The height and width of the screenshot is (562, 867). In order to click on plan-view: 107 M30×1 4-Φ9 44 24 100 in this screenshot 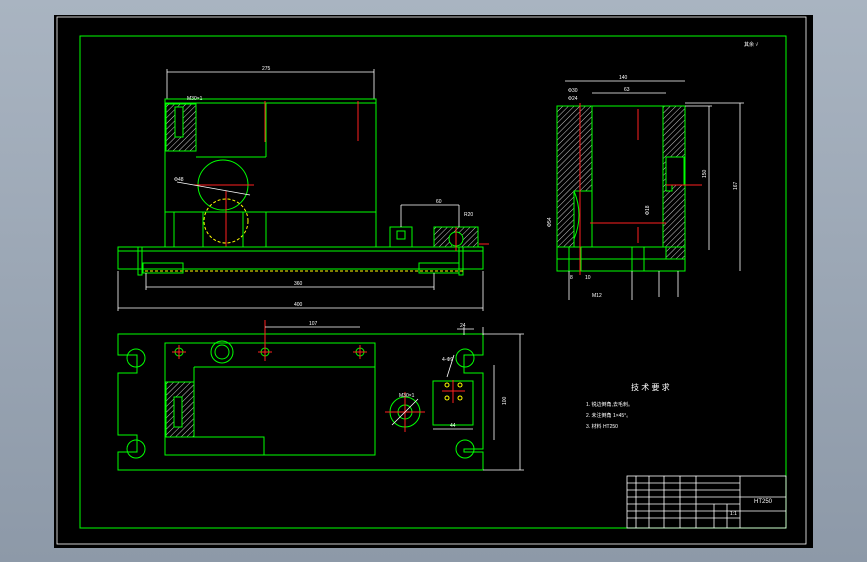, I will do `click(320, 395)`.